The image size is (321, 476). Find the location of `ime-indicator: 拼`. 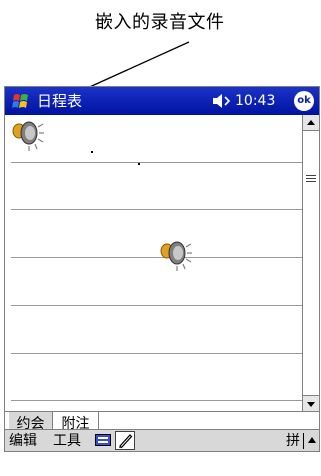

ime-indicator: 拼 is located at coordinates (293, 441).